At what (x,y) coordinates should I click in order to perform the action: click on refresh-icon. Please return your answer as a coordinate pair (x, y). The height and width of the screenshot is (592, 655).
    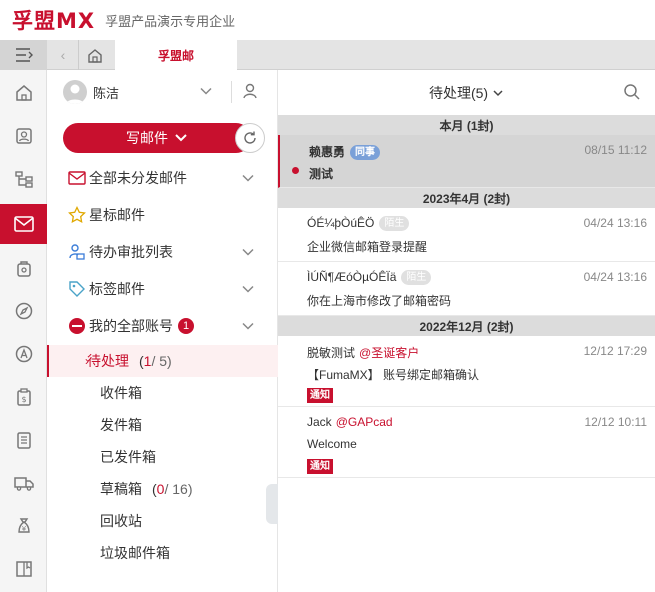
    Looking at the image, I should click on (250, 137).